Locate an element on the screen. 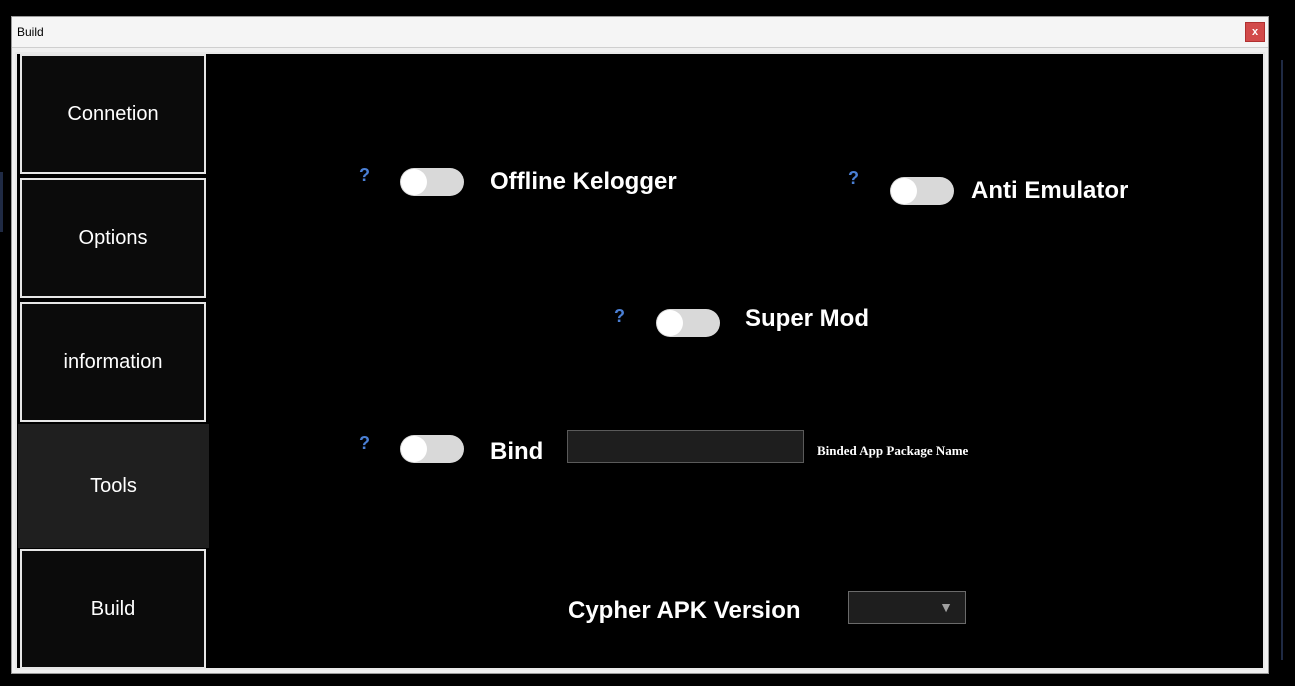 The height and width of the screenshot is (686, 1295). help-icon-bind: ? is located at coordinates (364, 443).